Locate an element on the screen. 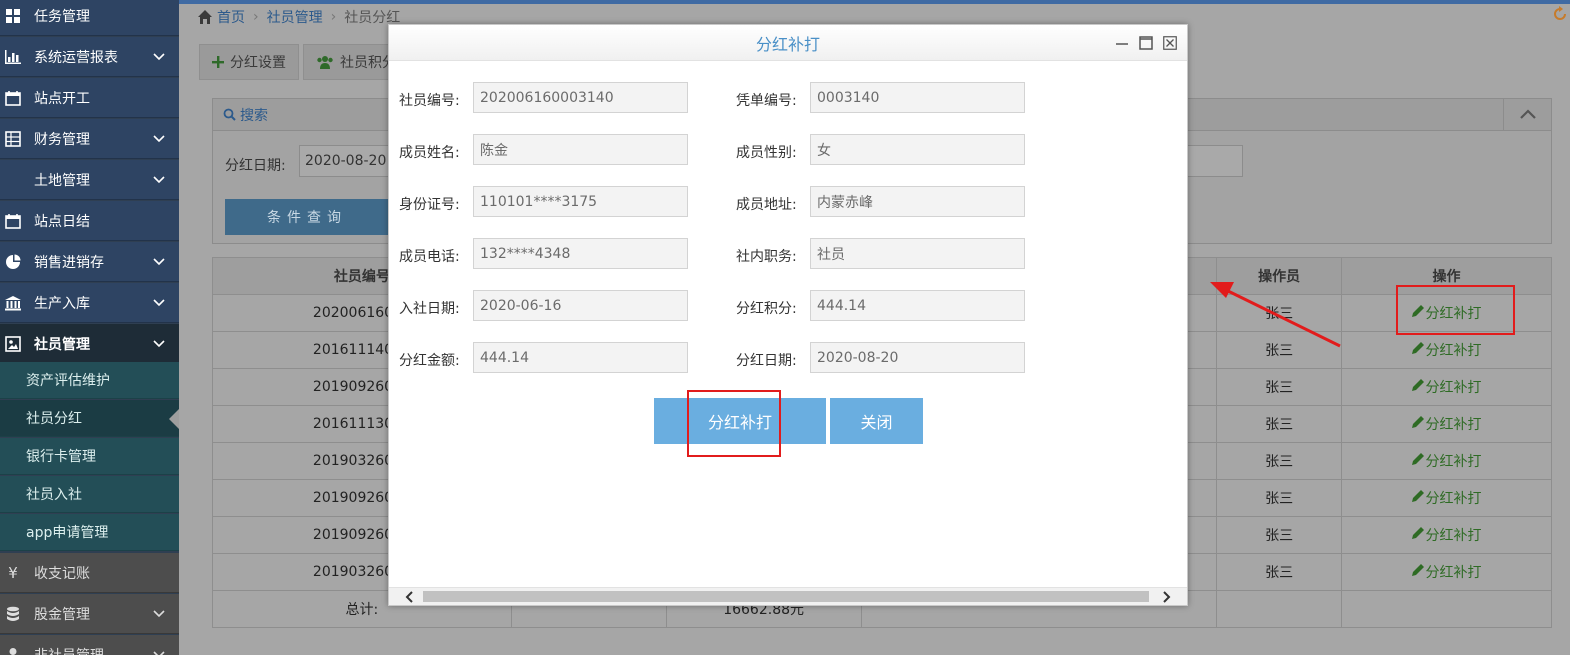  grid-icon is located at coordinates (13, 16).